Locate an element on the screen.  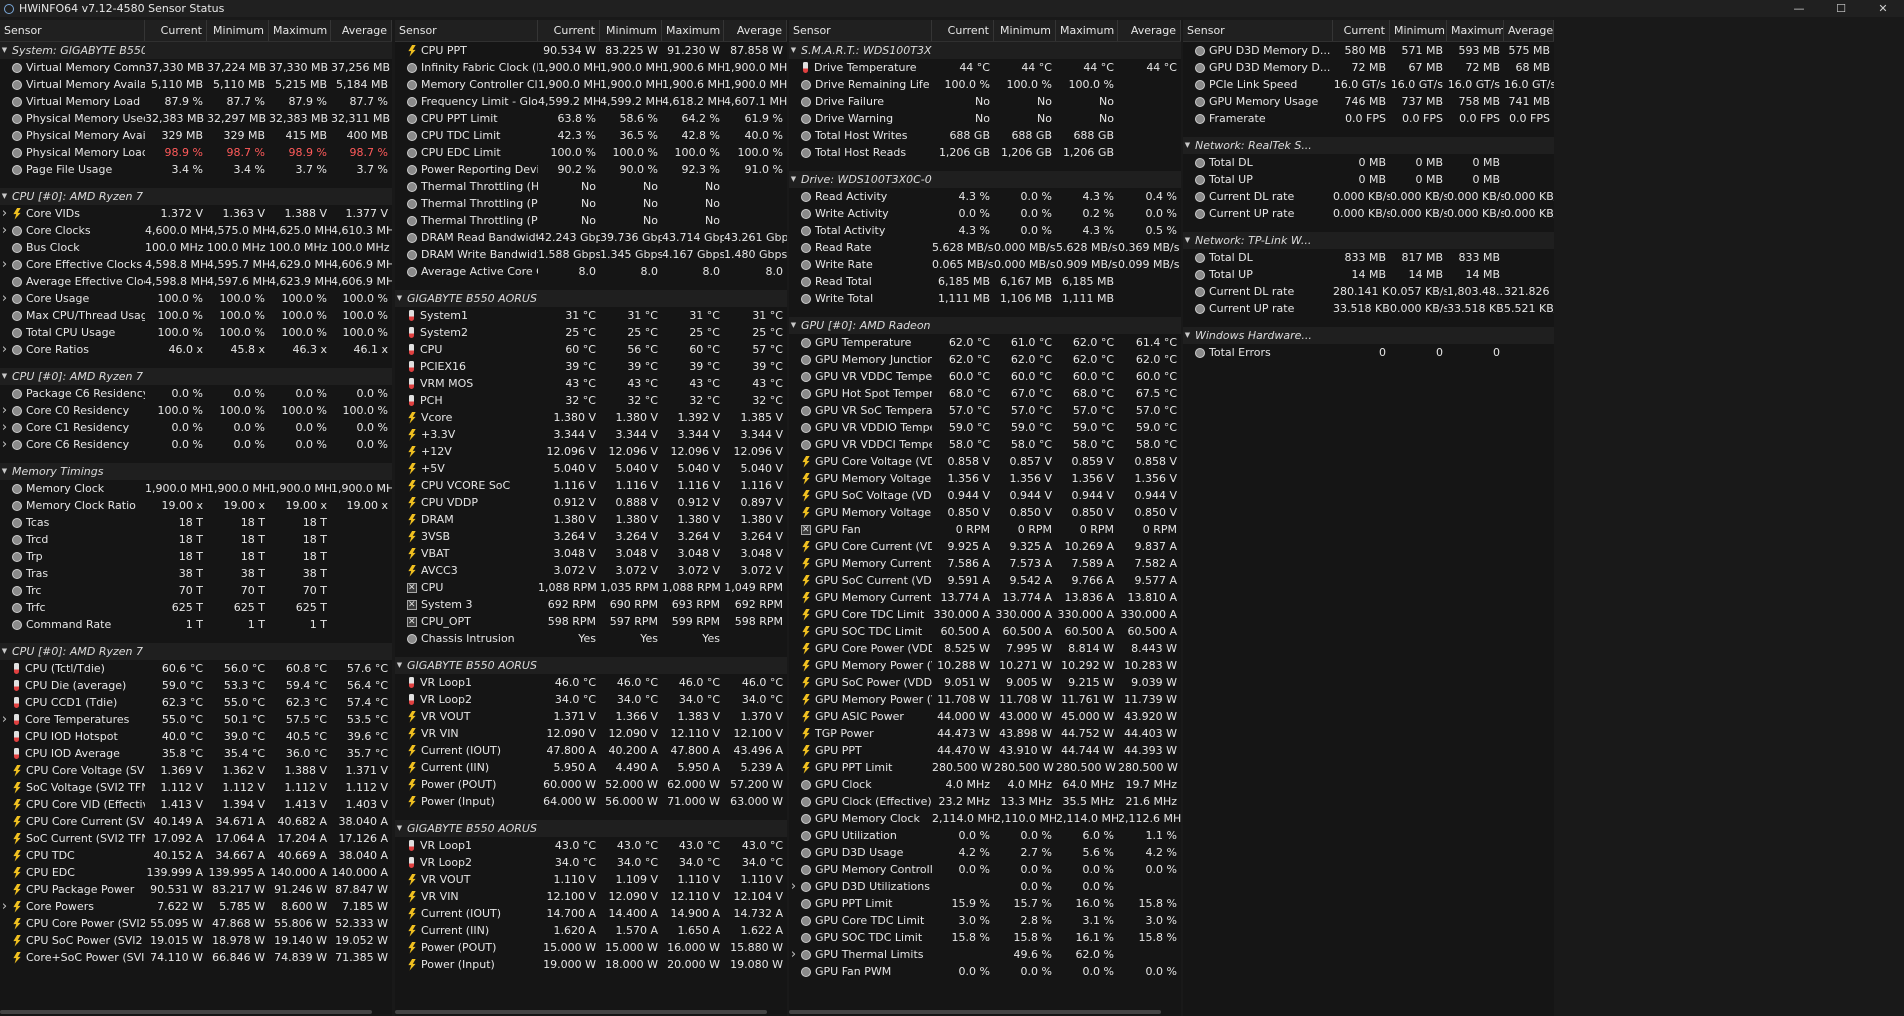
sensor-row: Tras 38 T 38 T 38 T is located at coordinates (196, 573).